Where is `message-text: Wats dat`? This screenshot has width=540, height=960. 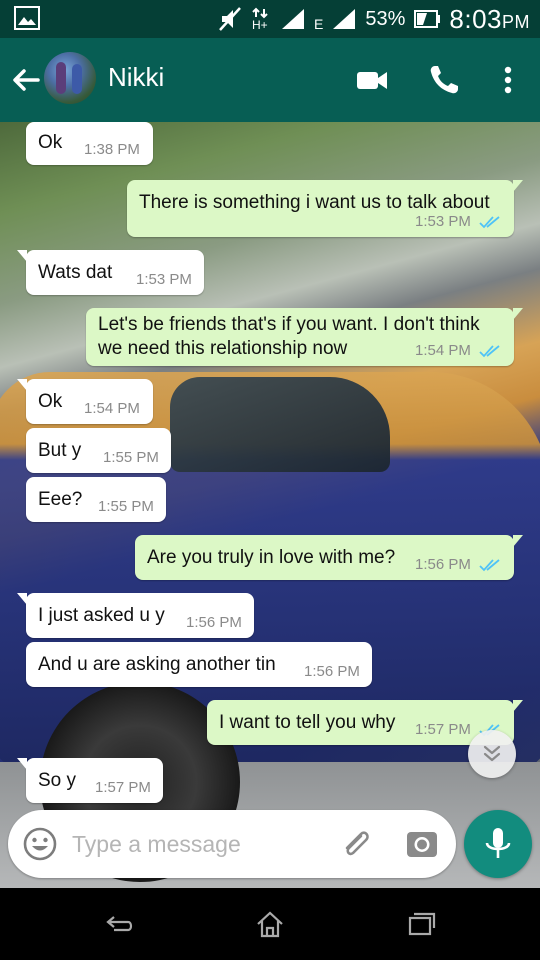
message-text: Wats dat is located at coordinates (75, 272).